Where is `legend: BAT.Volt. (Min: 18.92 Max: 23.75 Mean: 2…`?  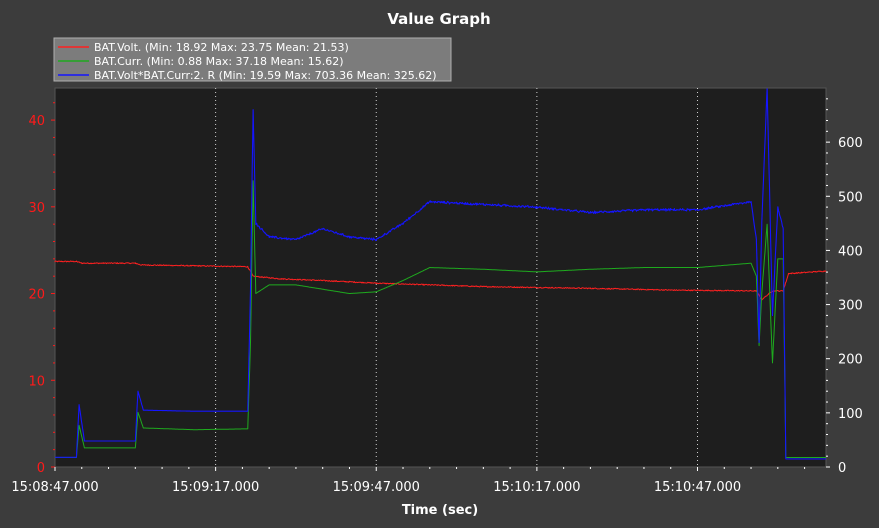
legend: BAT.Volt. (Min: 18.92 Max: 23.75 Mean: 2… is located at coordinates (252, 59).